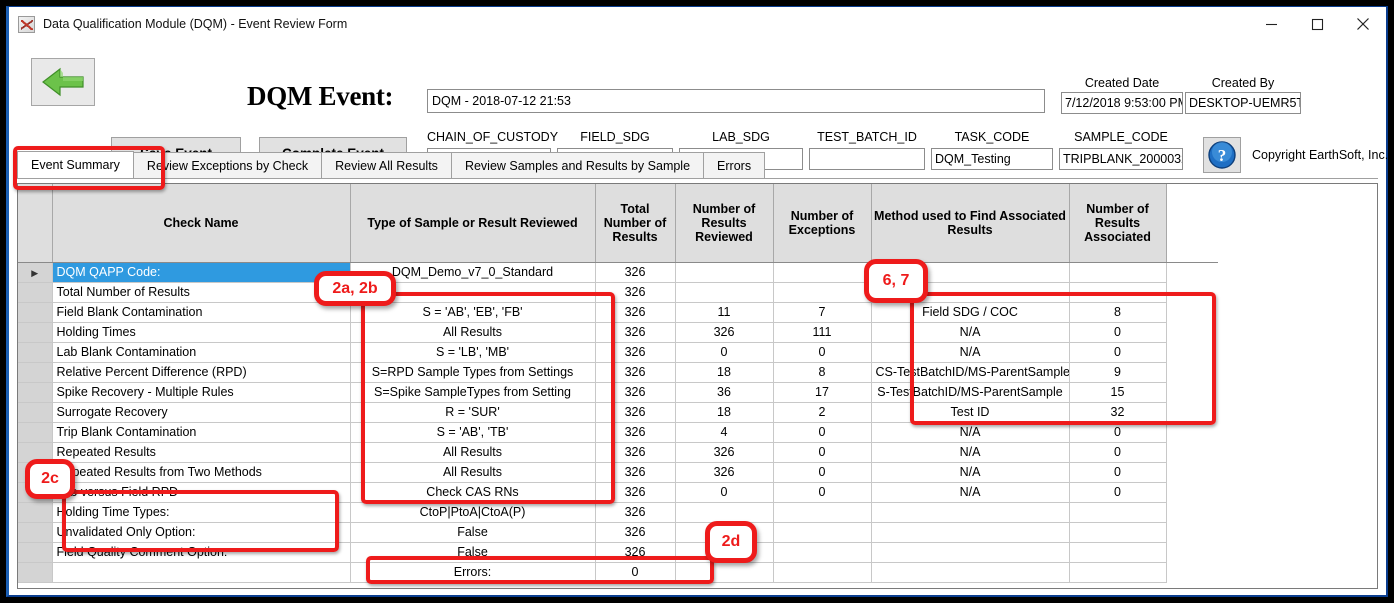 Image resolution: width=1394 pixels, height=603 pixels. I want to click on cell-total-results: 0, so click(635, 572).